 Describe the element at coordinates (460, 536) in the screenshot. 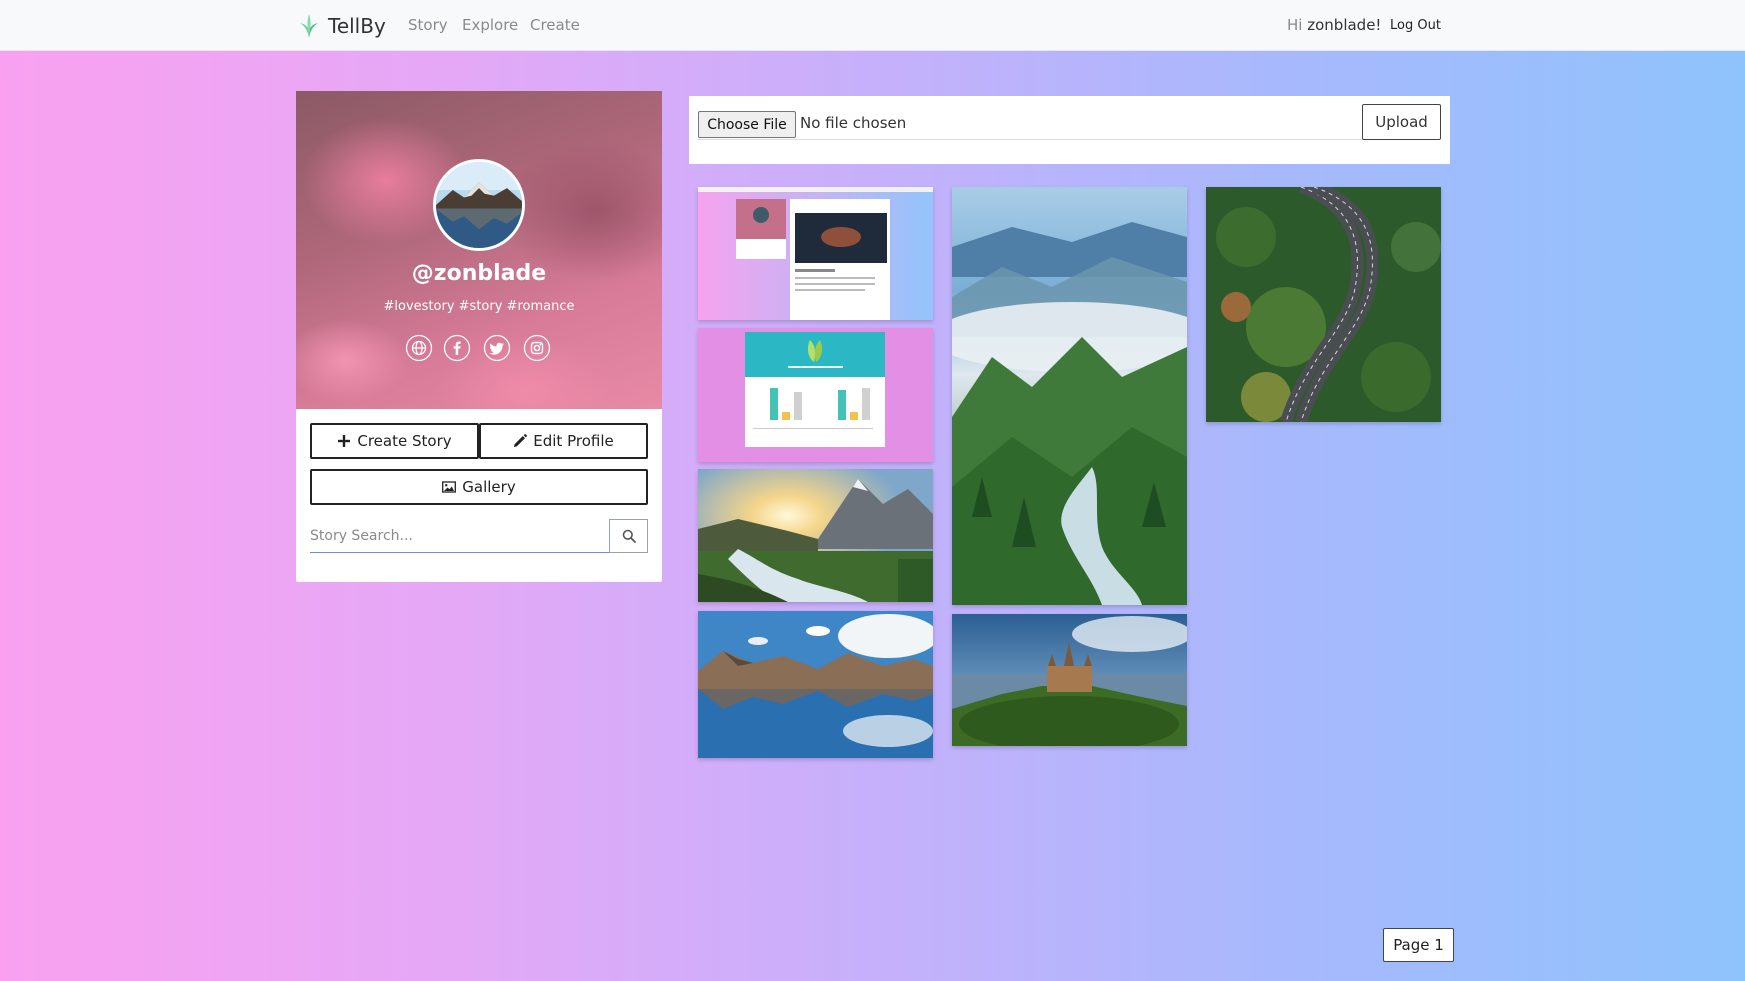

I see `story-search-input` at that location.